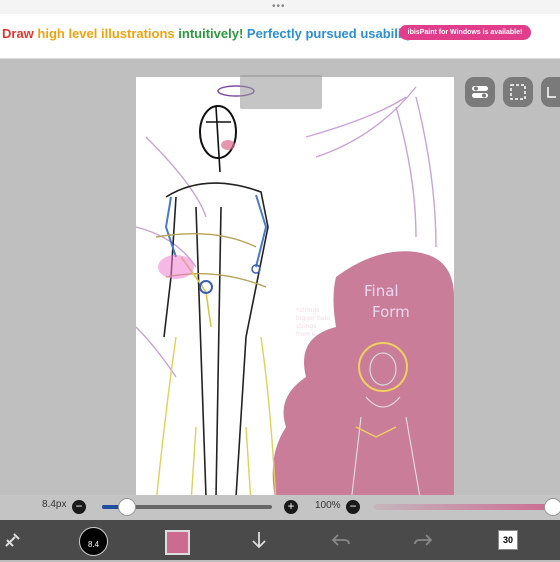 The image size is (560, 562). Describe the element at coordinates (423, 540) in the screenshot. I see `redo-icon` at that location.